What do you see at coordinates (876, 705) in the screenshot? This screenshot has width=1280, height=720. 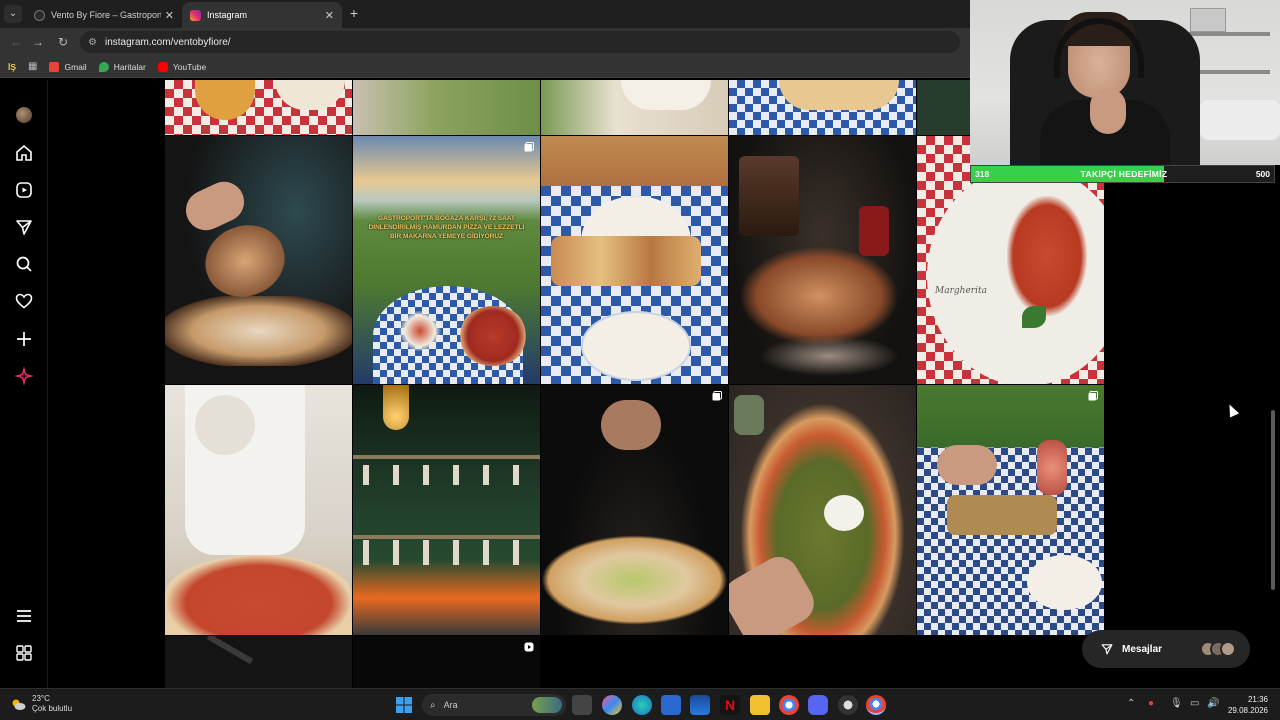 I see `chrome-active-icon` at bounding box center [876, 705].